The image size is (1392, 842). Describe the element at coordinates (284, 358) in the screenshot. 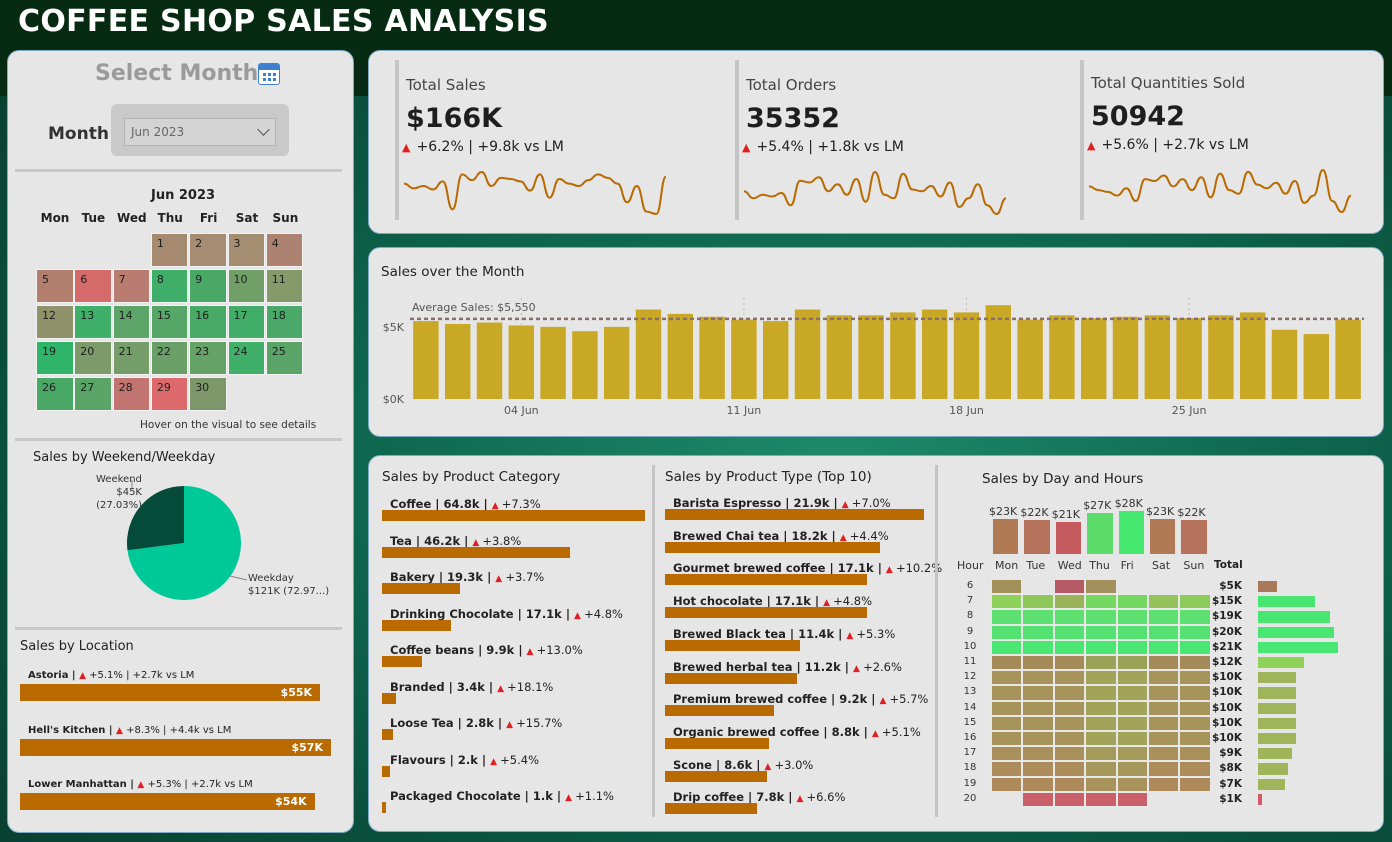

I see `calendar-day: 25` at that location.